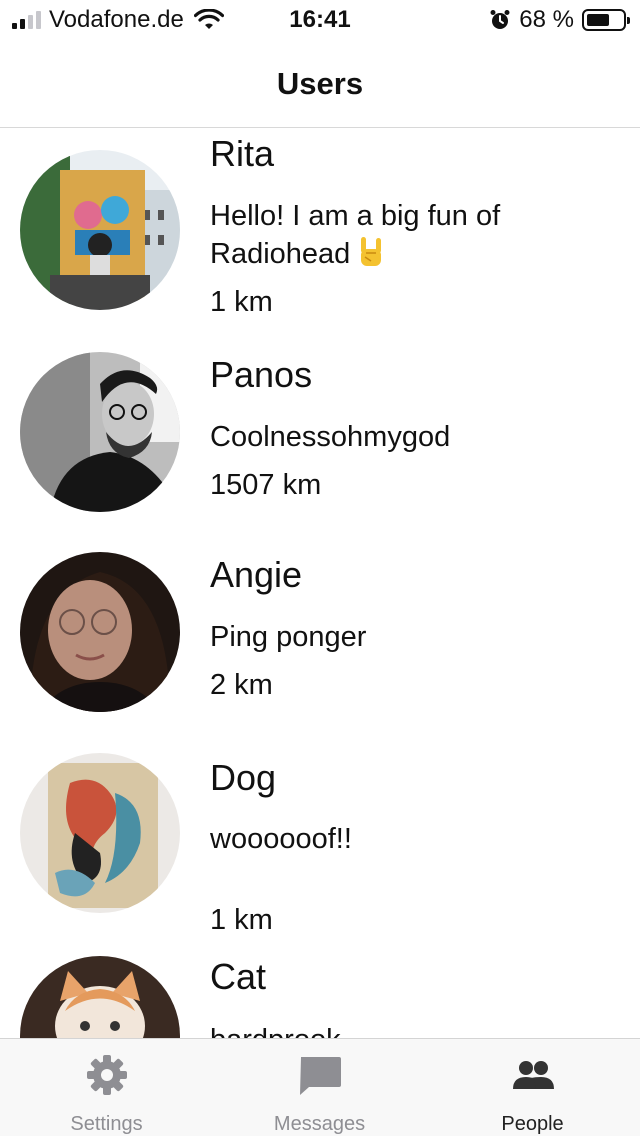  What do you see at coordinates (288, 637) in the screenshot?
I see `user-bio: Ping ponger` at bounding box center [288, 637].